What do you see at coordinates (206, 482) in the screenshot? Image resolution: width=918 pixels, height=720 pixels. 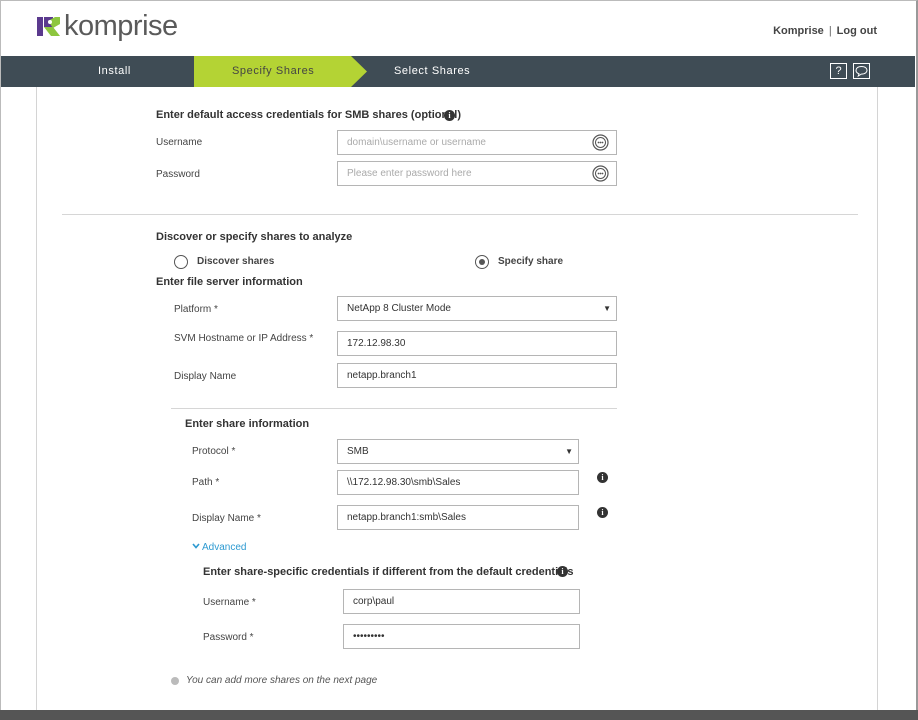 I see `path-label: Path *` at bounding box center [206, 482].